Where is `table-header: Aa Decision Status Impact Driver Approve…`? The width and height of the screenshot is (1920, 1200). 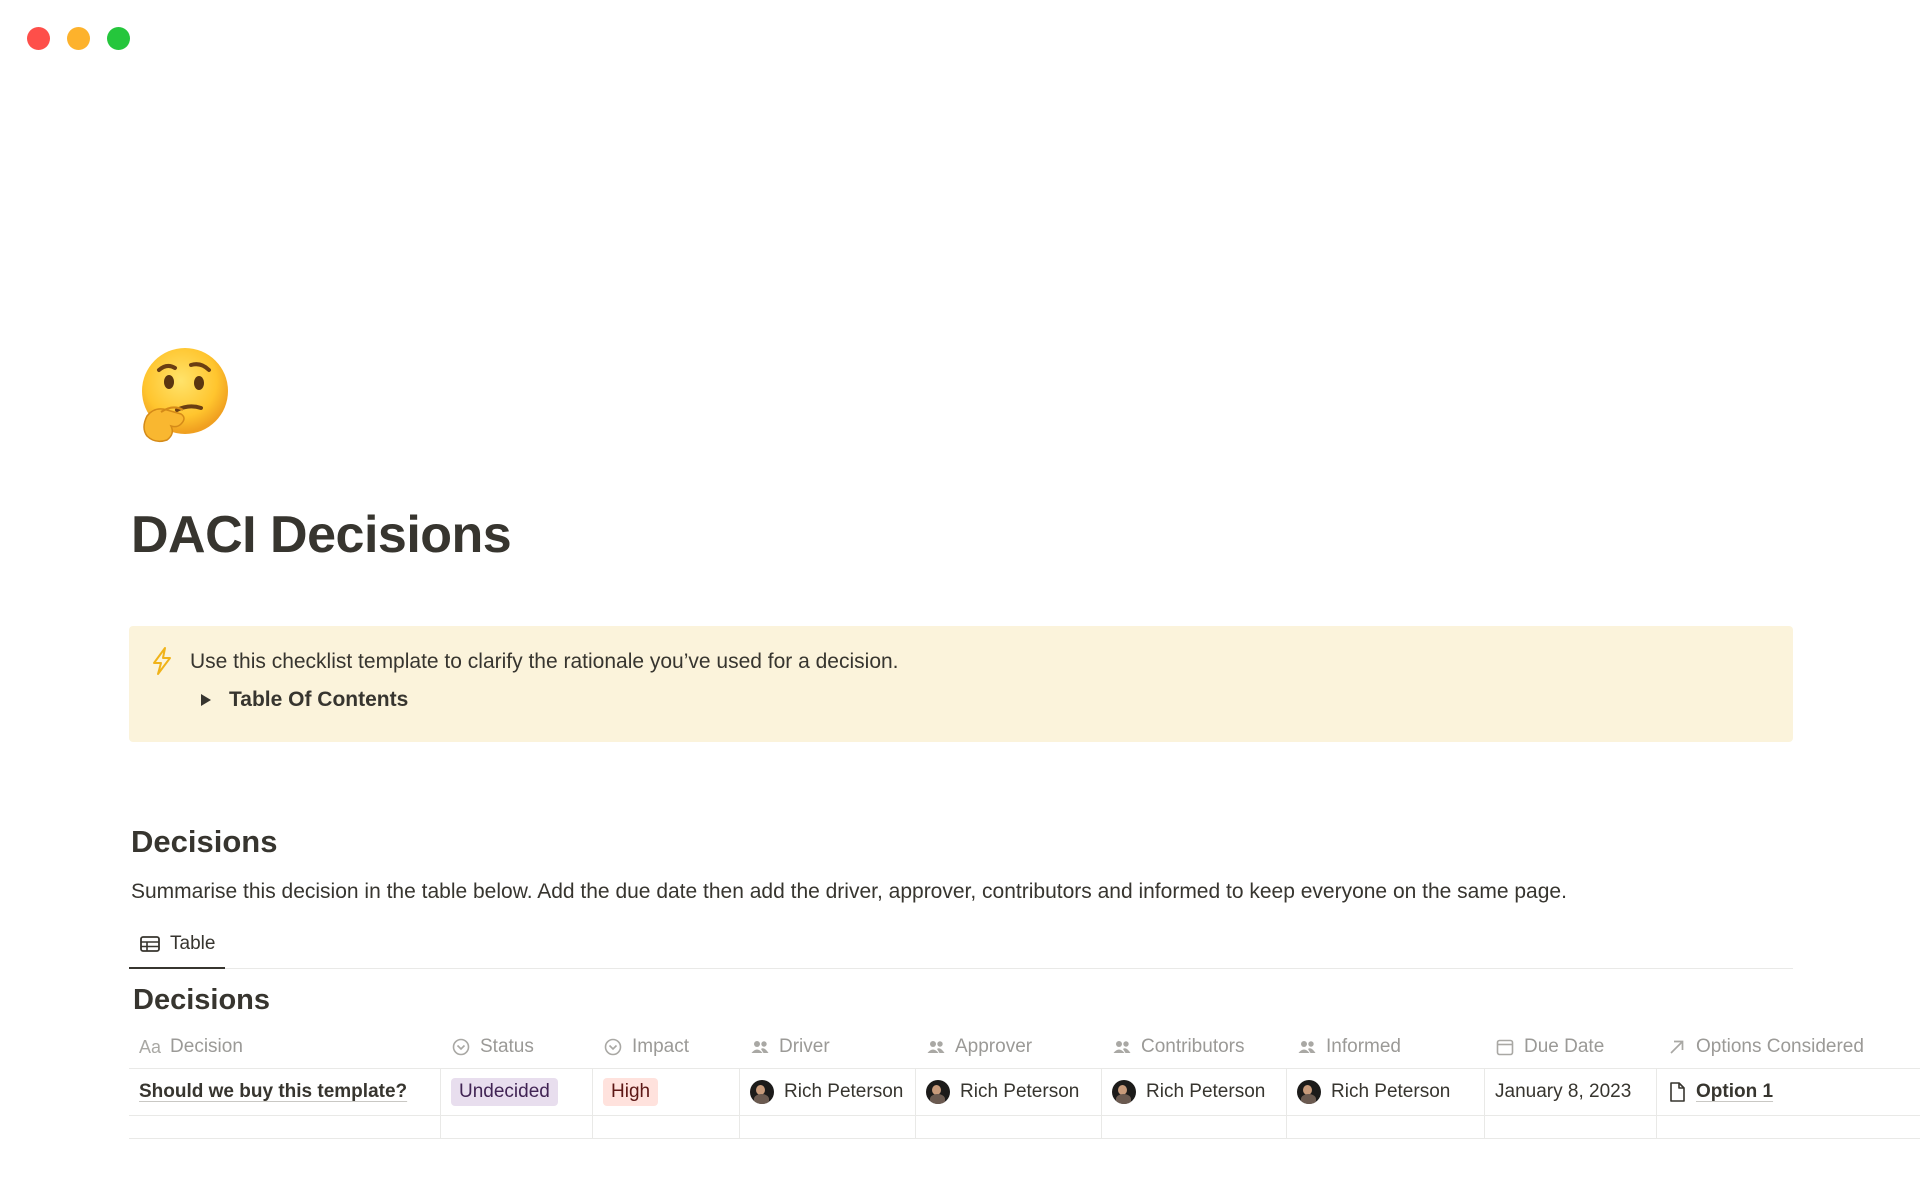 table-header: Aa Decision Status Impact Driver Approve… is located at coordinates (1024, 1047).